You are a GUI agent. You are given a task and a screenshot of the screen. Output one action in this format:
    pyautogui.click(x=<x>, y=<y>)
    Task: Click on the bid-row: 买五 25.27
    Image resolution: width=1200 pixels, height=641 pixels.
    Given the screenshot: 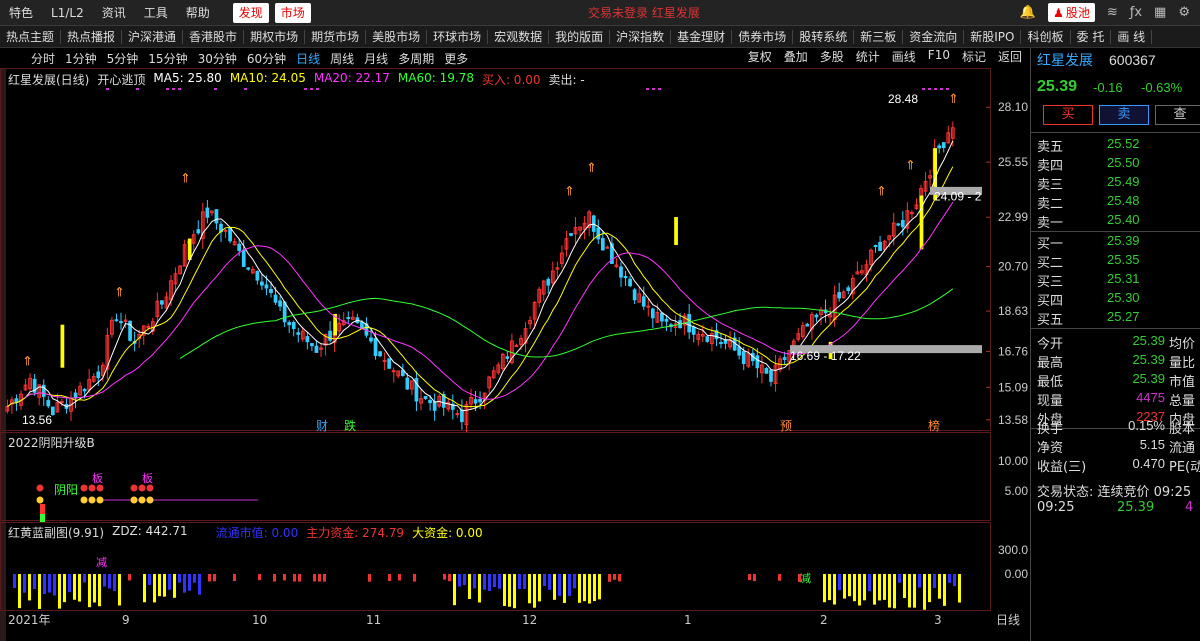 What is the action you would take?
    pyautogui.click(x=1117, y=318)
    